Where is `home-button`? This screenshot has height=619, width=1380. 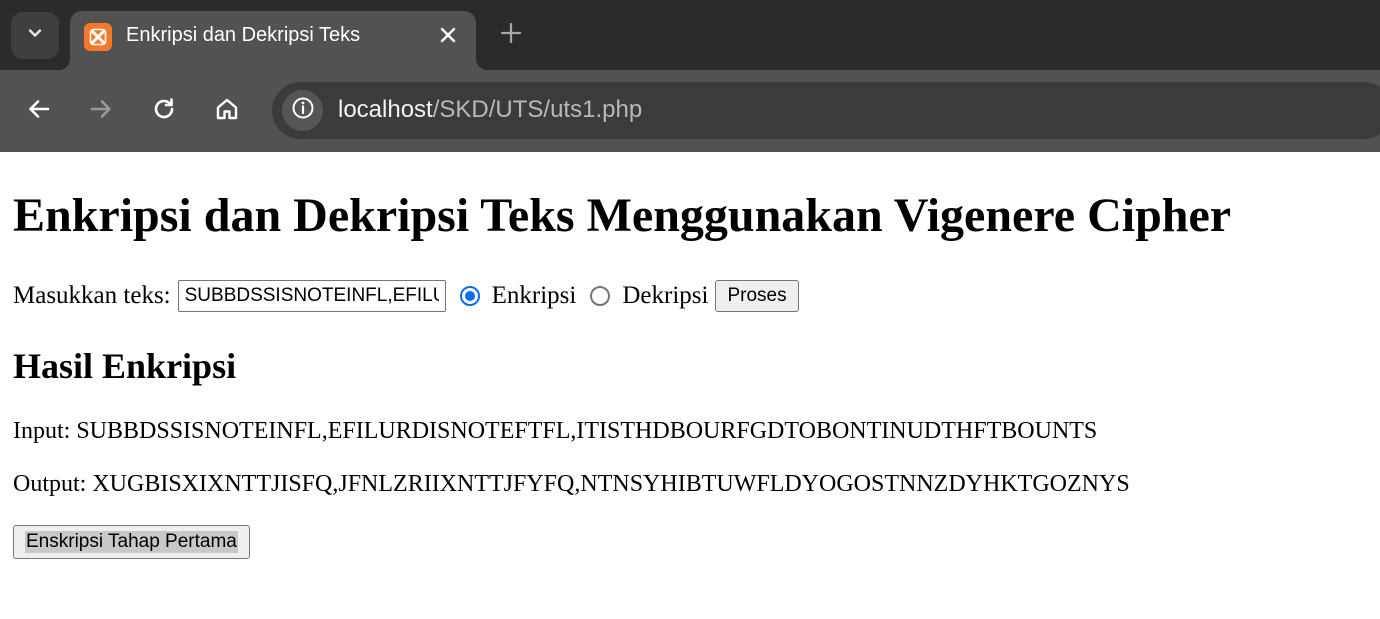 home-button is located at coordinates (227, 111).